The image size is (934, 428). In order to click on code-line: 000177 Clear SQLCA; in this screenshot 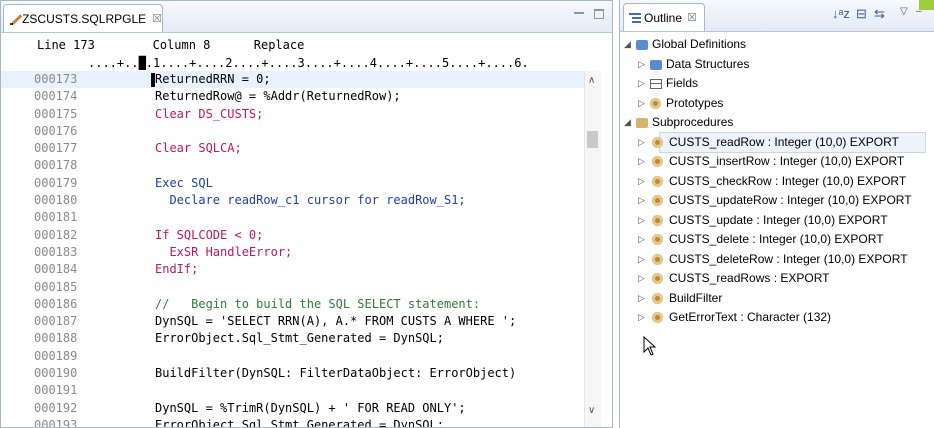, I will do `click(300, 148)`.